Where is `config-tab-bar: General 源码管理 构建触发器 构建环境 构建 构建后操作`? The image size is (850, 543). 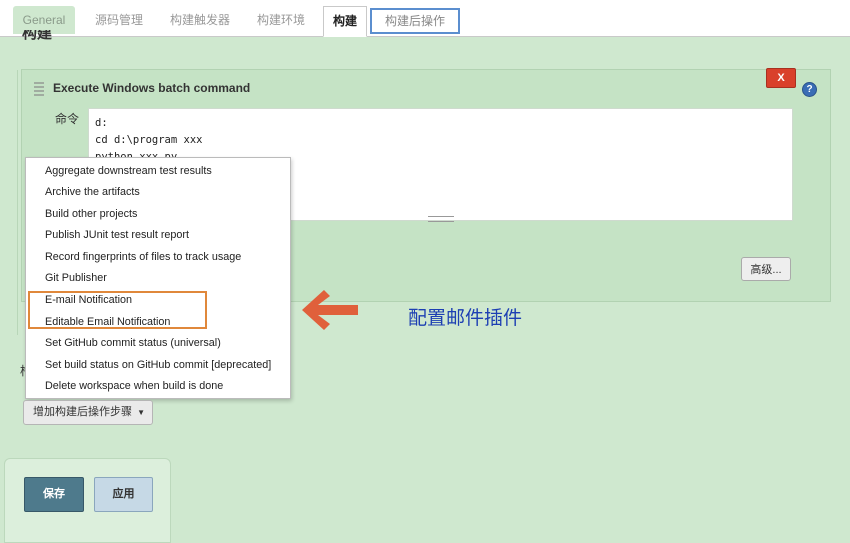 config-tab-bar: General 源码管理 构建触发器 构建环境 构建 构建后操作 is located at coordinates (425, 18).